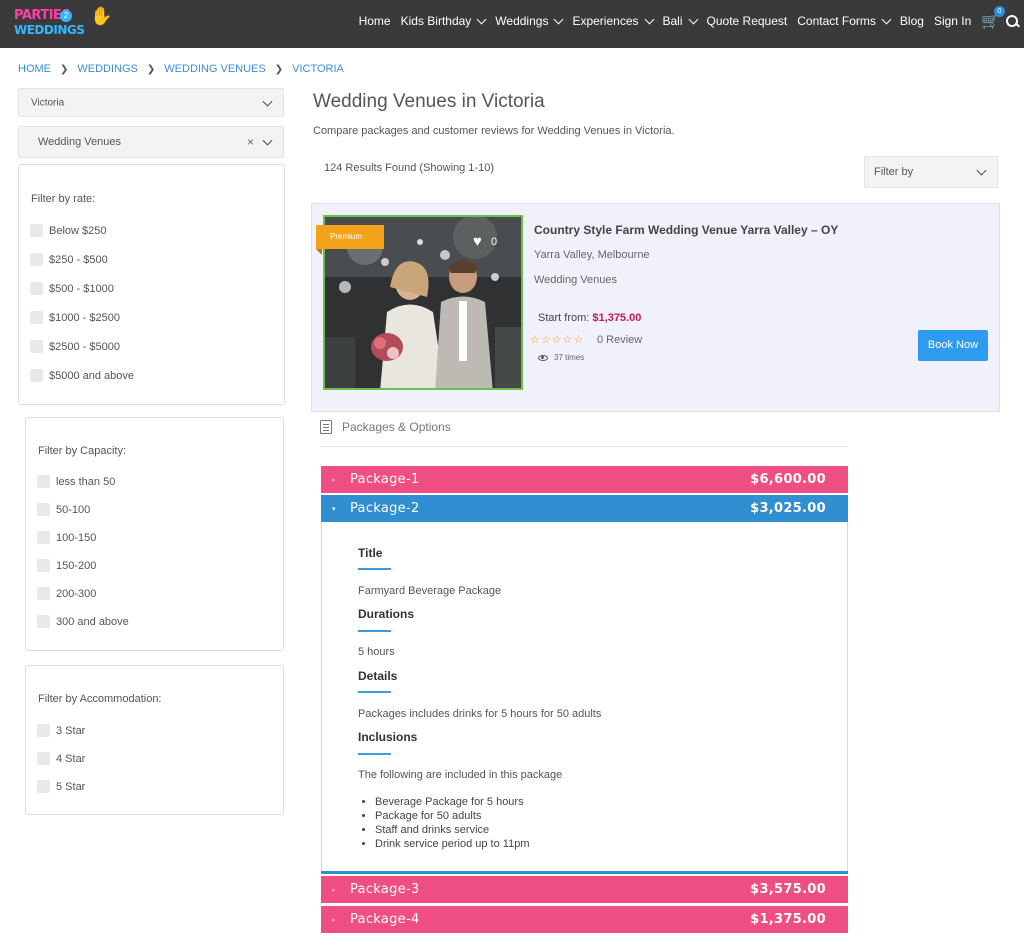 This screenshot has height=937, width=1024. What do you see at coordinates (61, 758) in the screenshot?
I see `accommodation-option: 4 Star` at bounding box center [61, 758].